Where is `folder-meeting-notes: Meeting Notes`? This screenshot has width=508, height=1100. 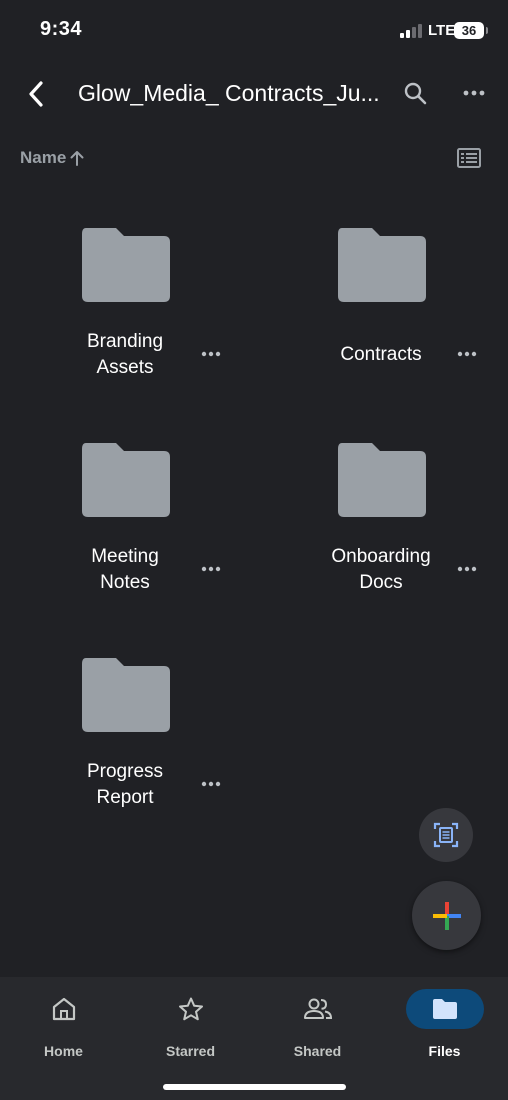
folder-meeting-notes: Meeting Notes is located at coordinates (127, 514).